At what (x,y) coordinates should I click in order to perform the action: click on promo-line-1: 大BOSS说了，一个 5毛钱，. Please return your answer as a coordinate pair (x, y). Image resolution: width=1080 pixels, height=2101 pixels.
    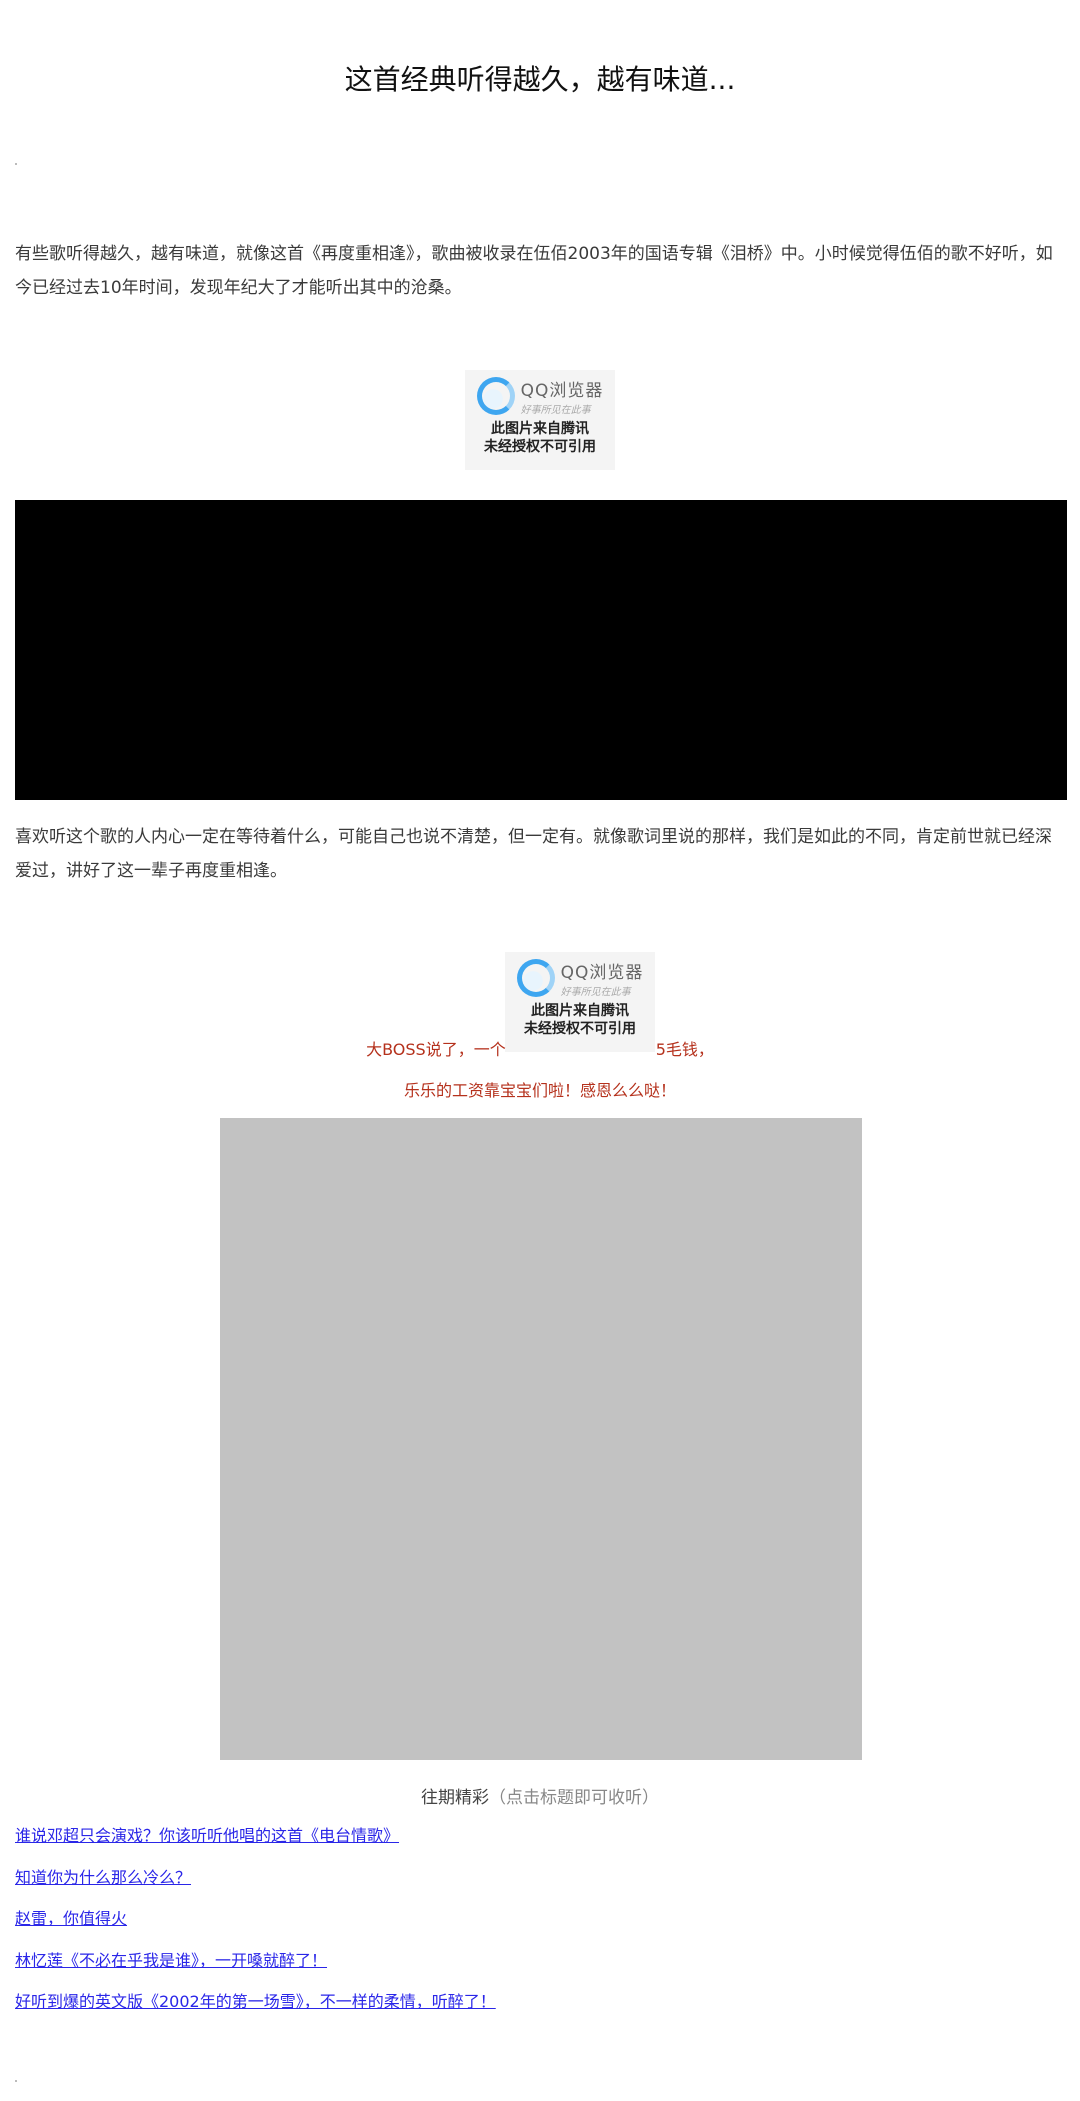
    Looking at the image, I should click on (540, 1048).